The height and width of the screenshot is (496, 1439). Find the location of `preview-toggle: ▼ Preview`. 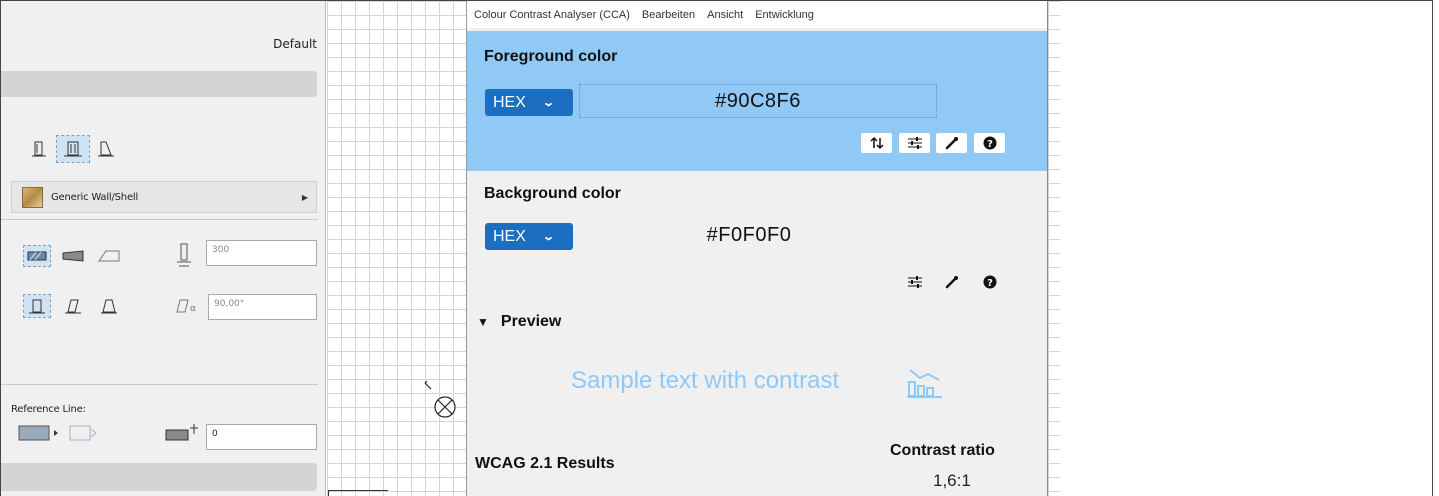

preview-toggle: ▼ Preview is located at coordinates (519, 322).